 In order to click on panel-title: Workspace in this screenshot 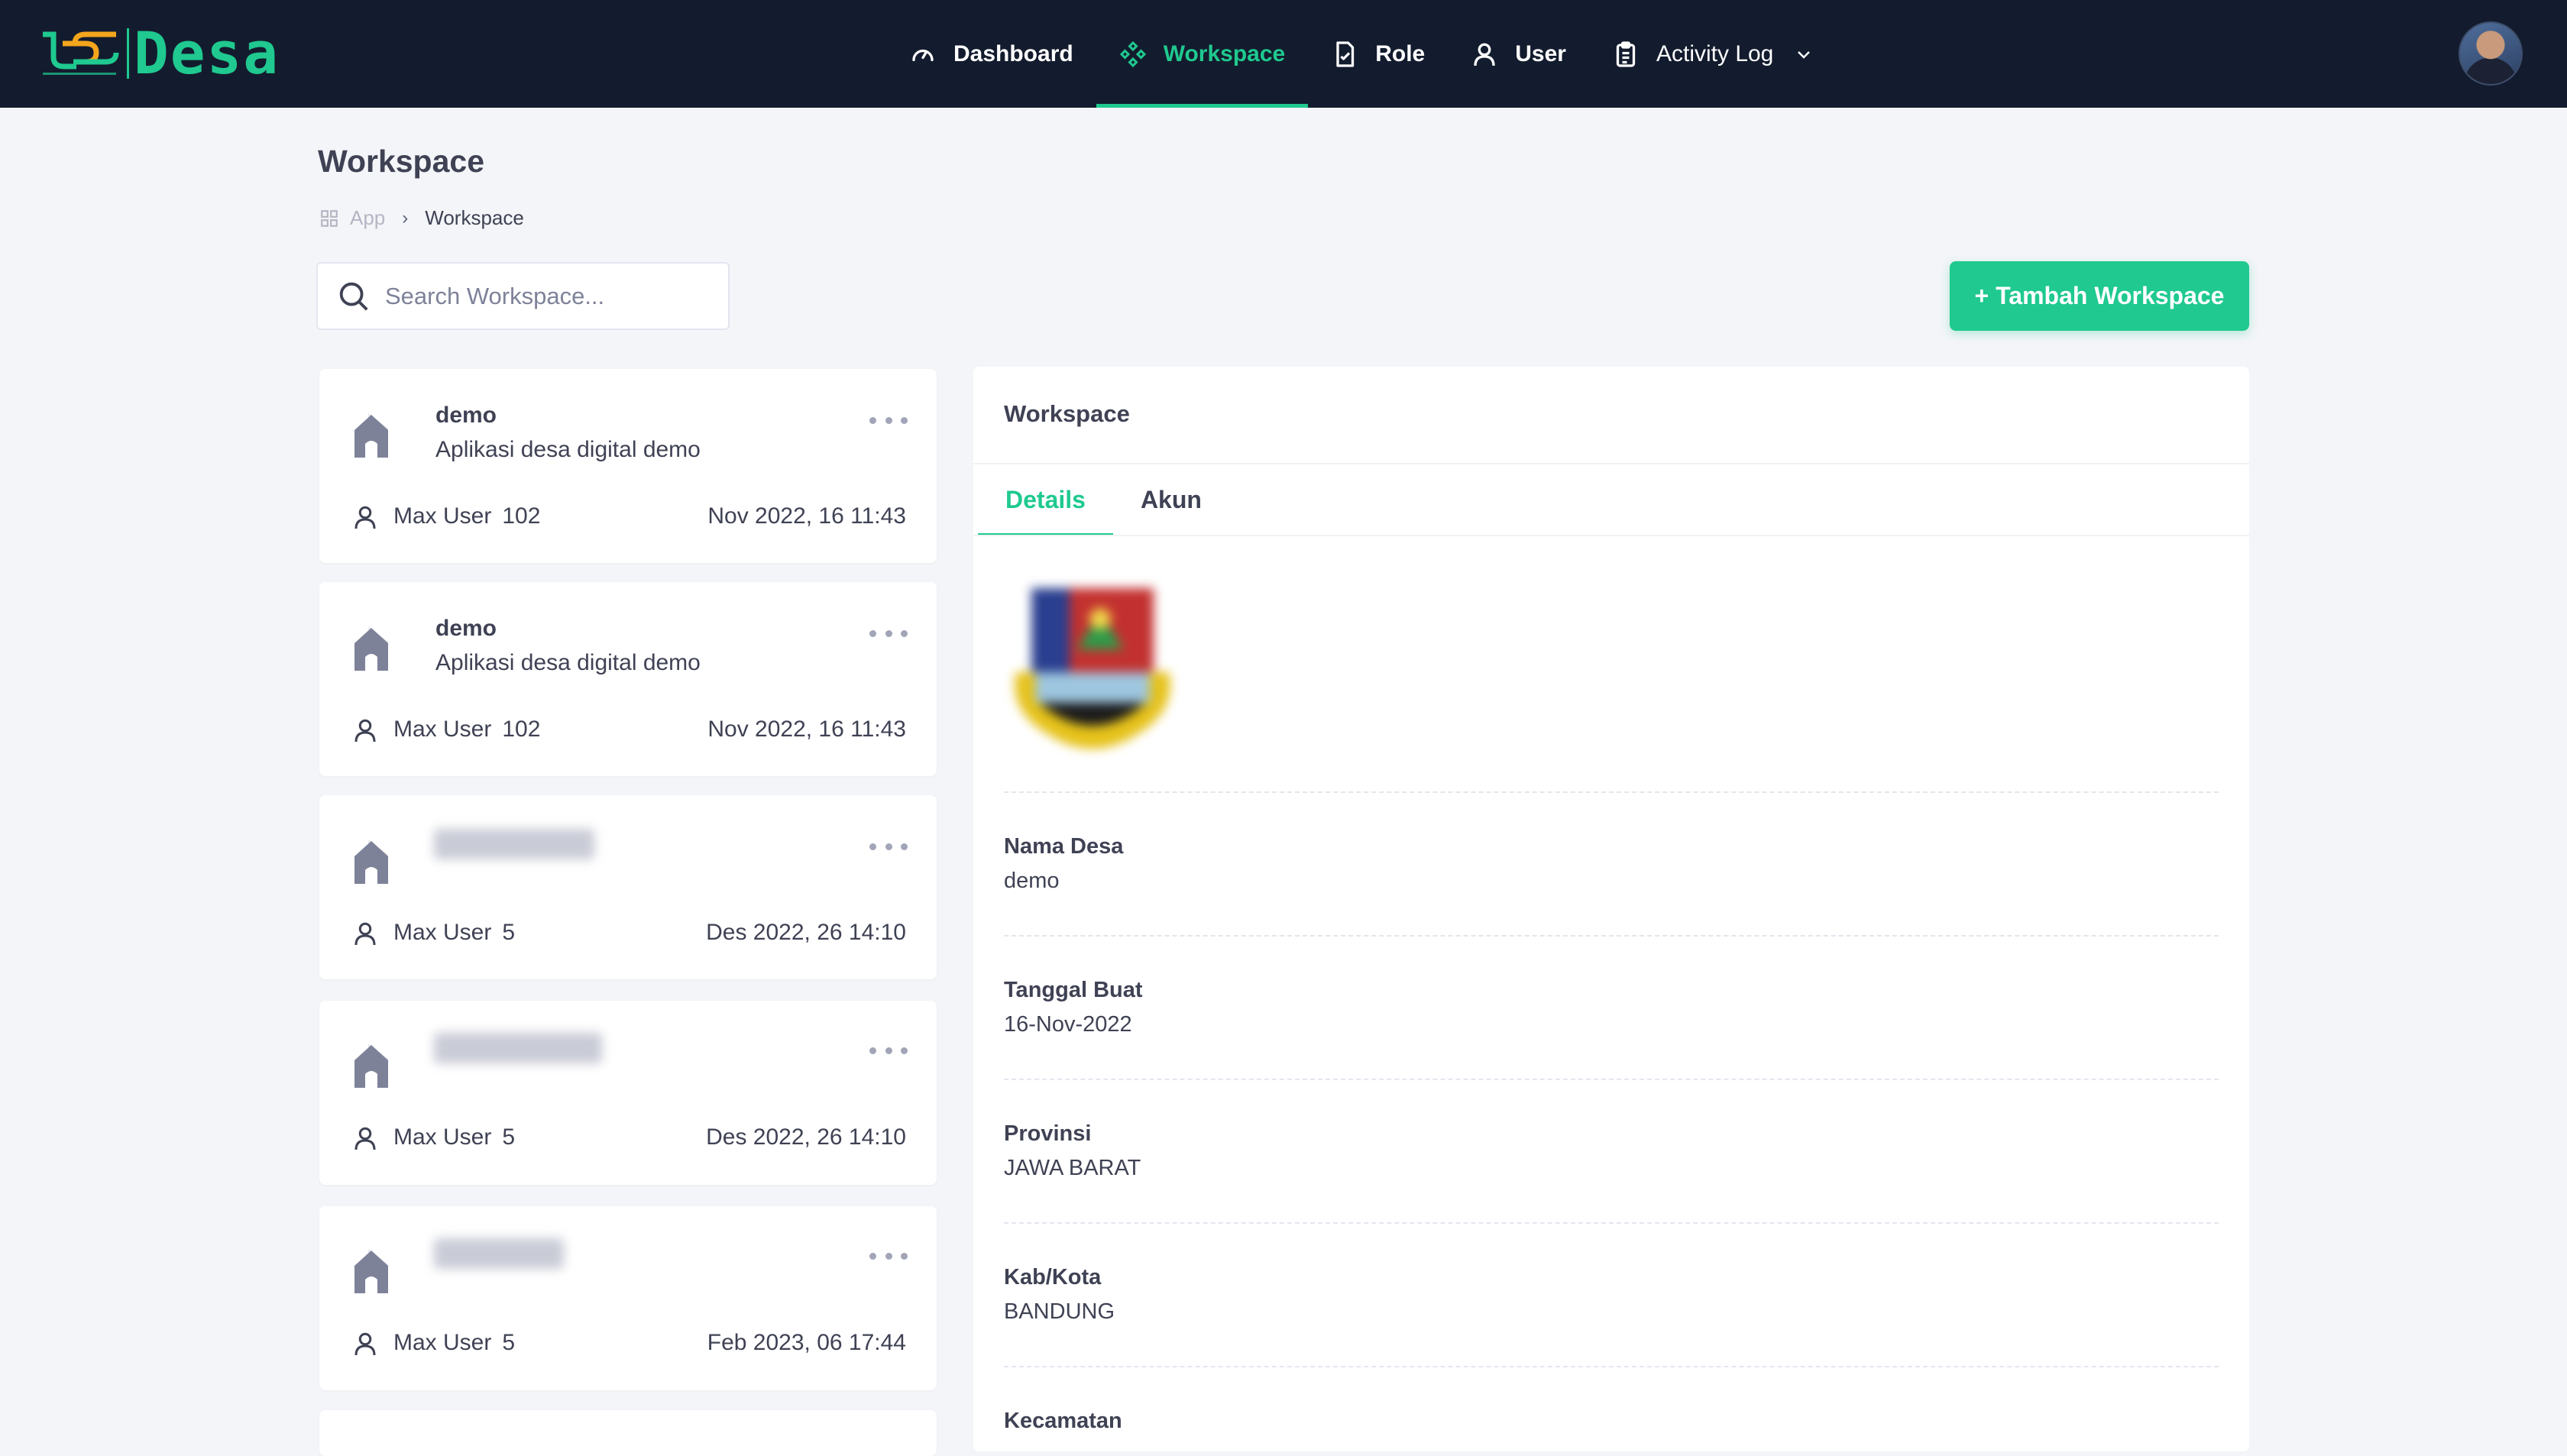, I will do `click(1067, 413)`.